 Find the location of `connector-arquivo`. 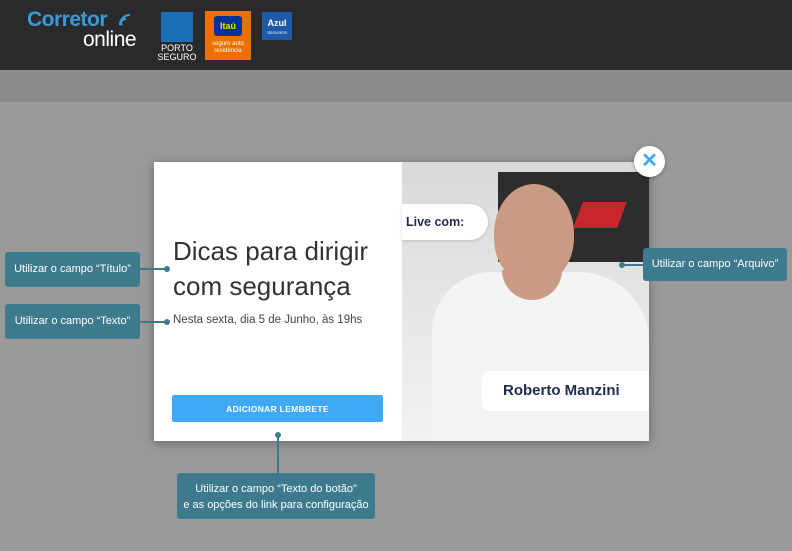

connector-arquivo is located at coordinates (632, 265).